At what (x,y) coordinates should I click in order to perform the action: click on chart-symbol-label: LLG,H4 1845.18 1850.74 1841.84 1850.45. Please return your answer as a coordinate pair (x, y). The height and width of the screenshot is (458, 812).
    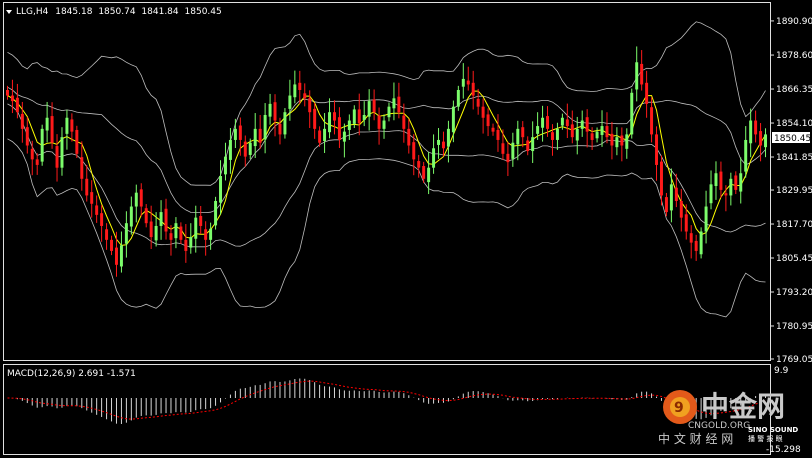
    Looking at the image, I should click on (119, 12).